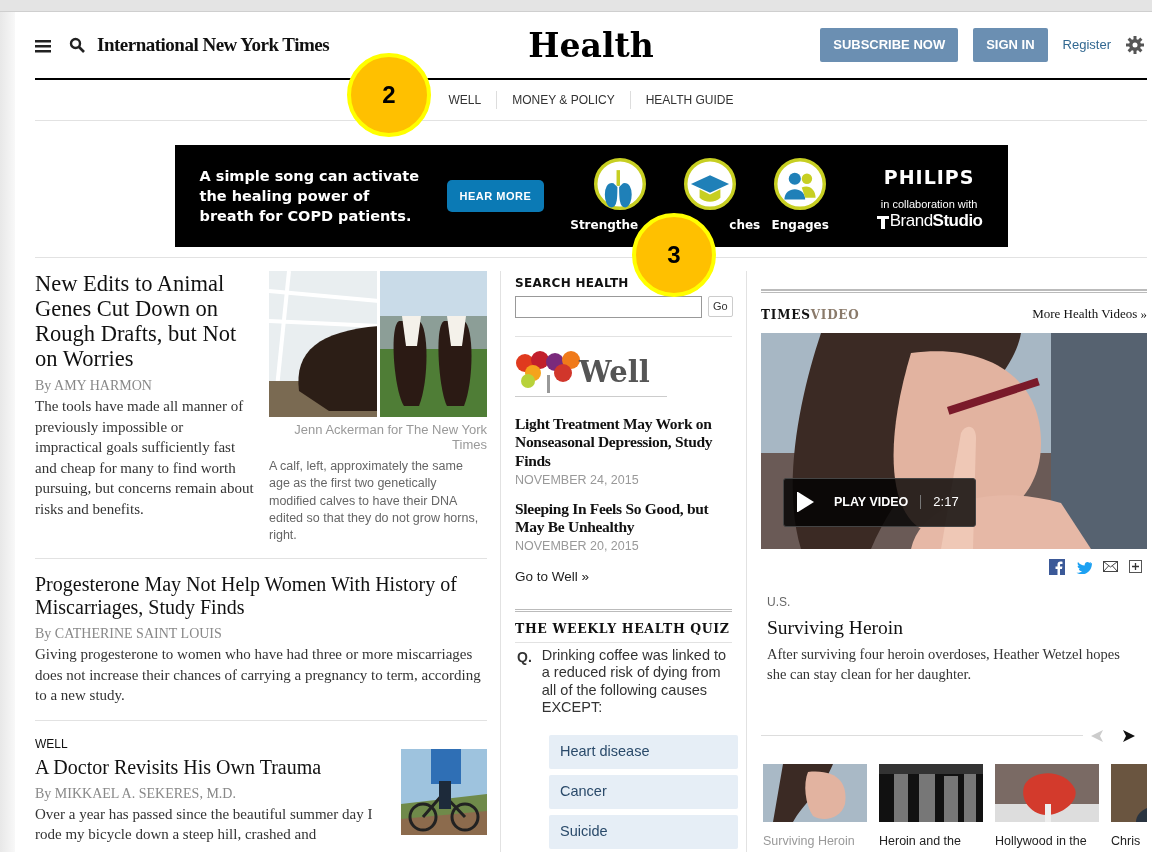 This screenshot has width=1152, height=852. I want to click on quiz-question: Drinking coffee was linked to a reduced risk of dying from all of the following causes EXCEPT:, so click(634, 682).